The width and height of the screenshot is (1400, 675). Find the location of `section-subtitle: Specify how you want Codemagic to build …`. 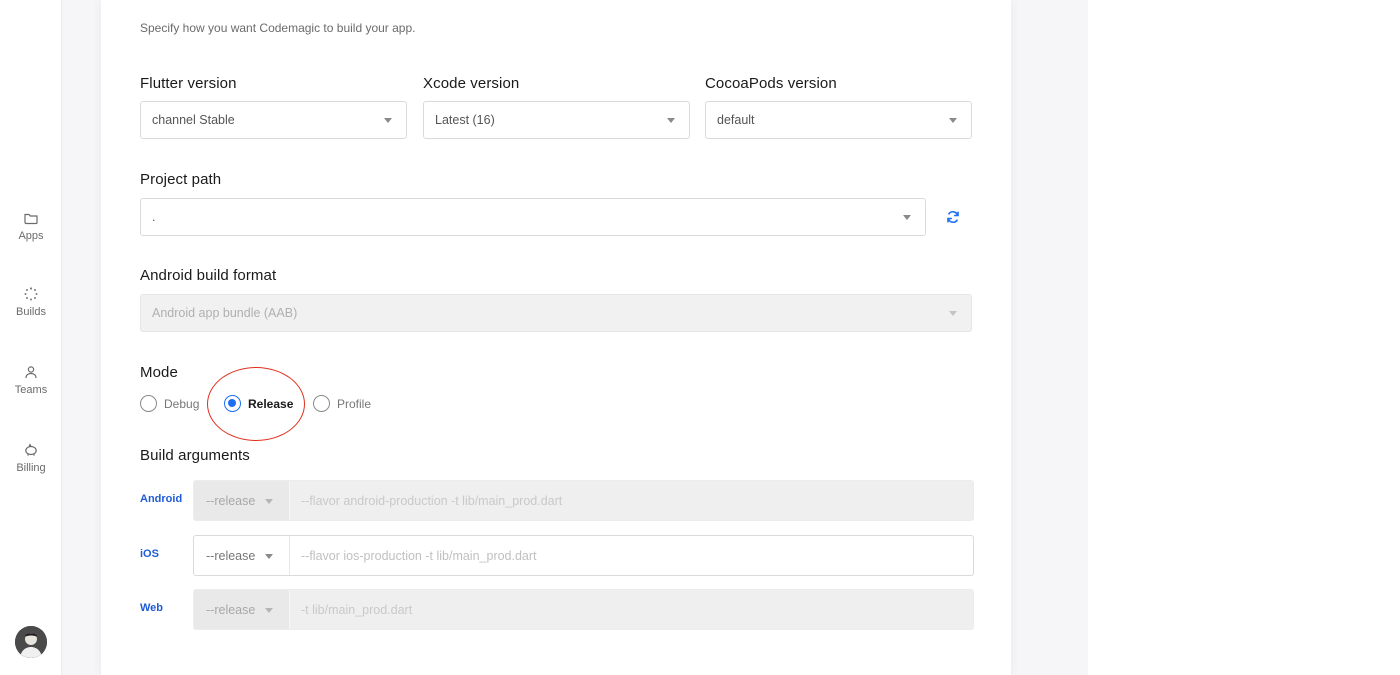

section-subtitle: Specify how you want Codemagic to build … is located at coordinates (278, 28).